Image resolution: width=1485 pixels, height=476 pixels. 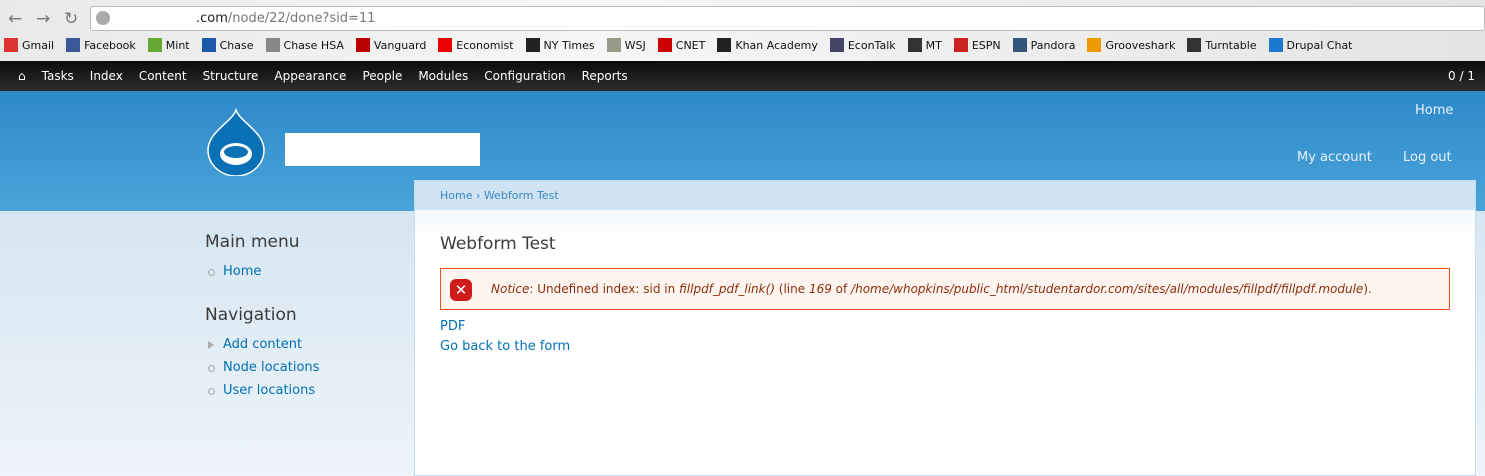 What do you see at coordinates (262, 390) in the screenshot?
I see `nav-user-locations: User locations` at bounding box center [262, 390].